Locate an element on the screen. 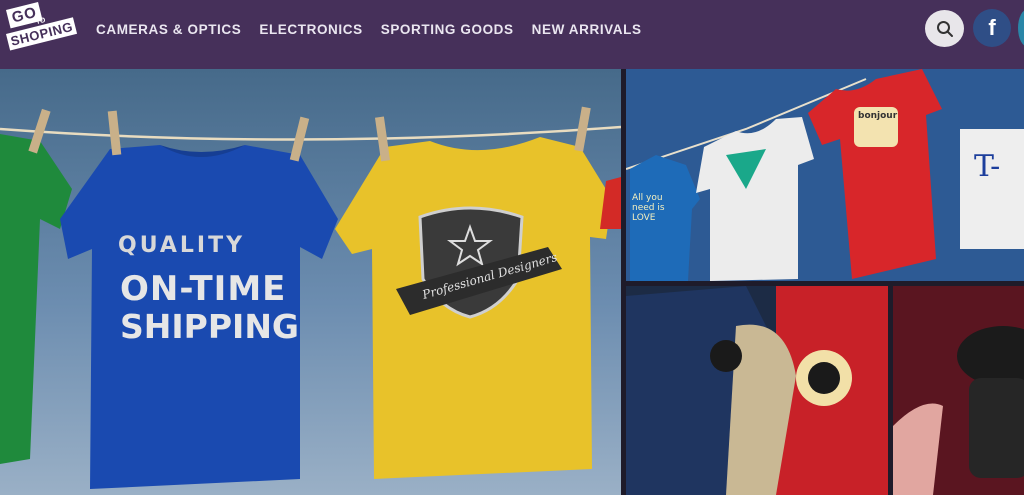 The image size is (1024, 495). hero-shirt-text-on-time: ON-TIME is located at coordinates (203, 289).